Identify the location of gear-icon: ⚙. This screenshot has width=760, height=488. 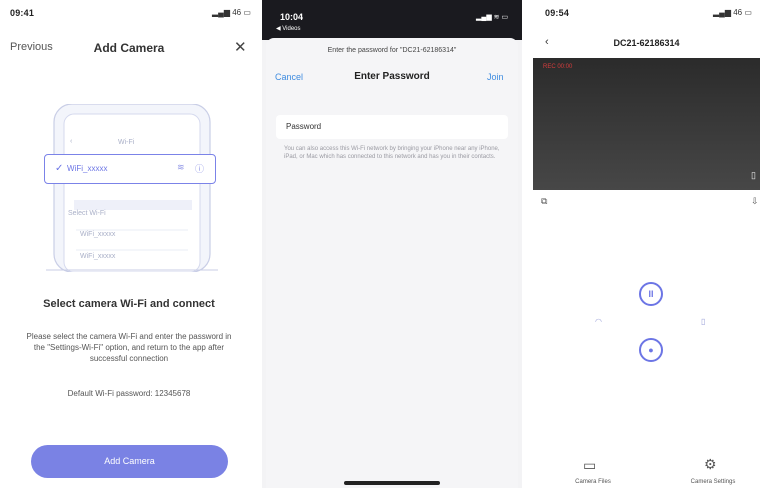
(710, 464).